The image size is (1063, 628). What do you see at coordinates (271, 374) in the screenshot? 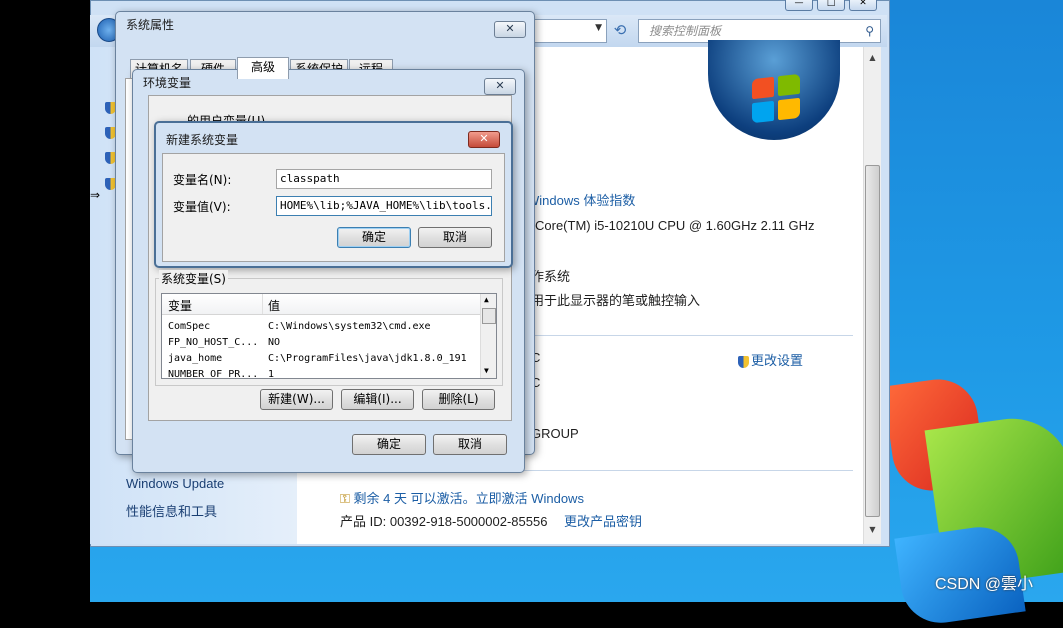
I see `row-value: 1` at bounding box center [271, 374].